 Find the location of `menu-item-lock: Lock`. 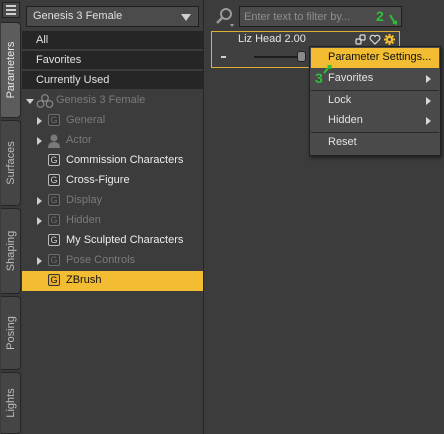

menu-item-lock: Lock is located at coordinates (375, 101).